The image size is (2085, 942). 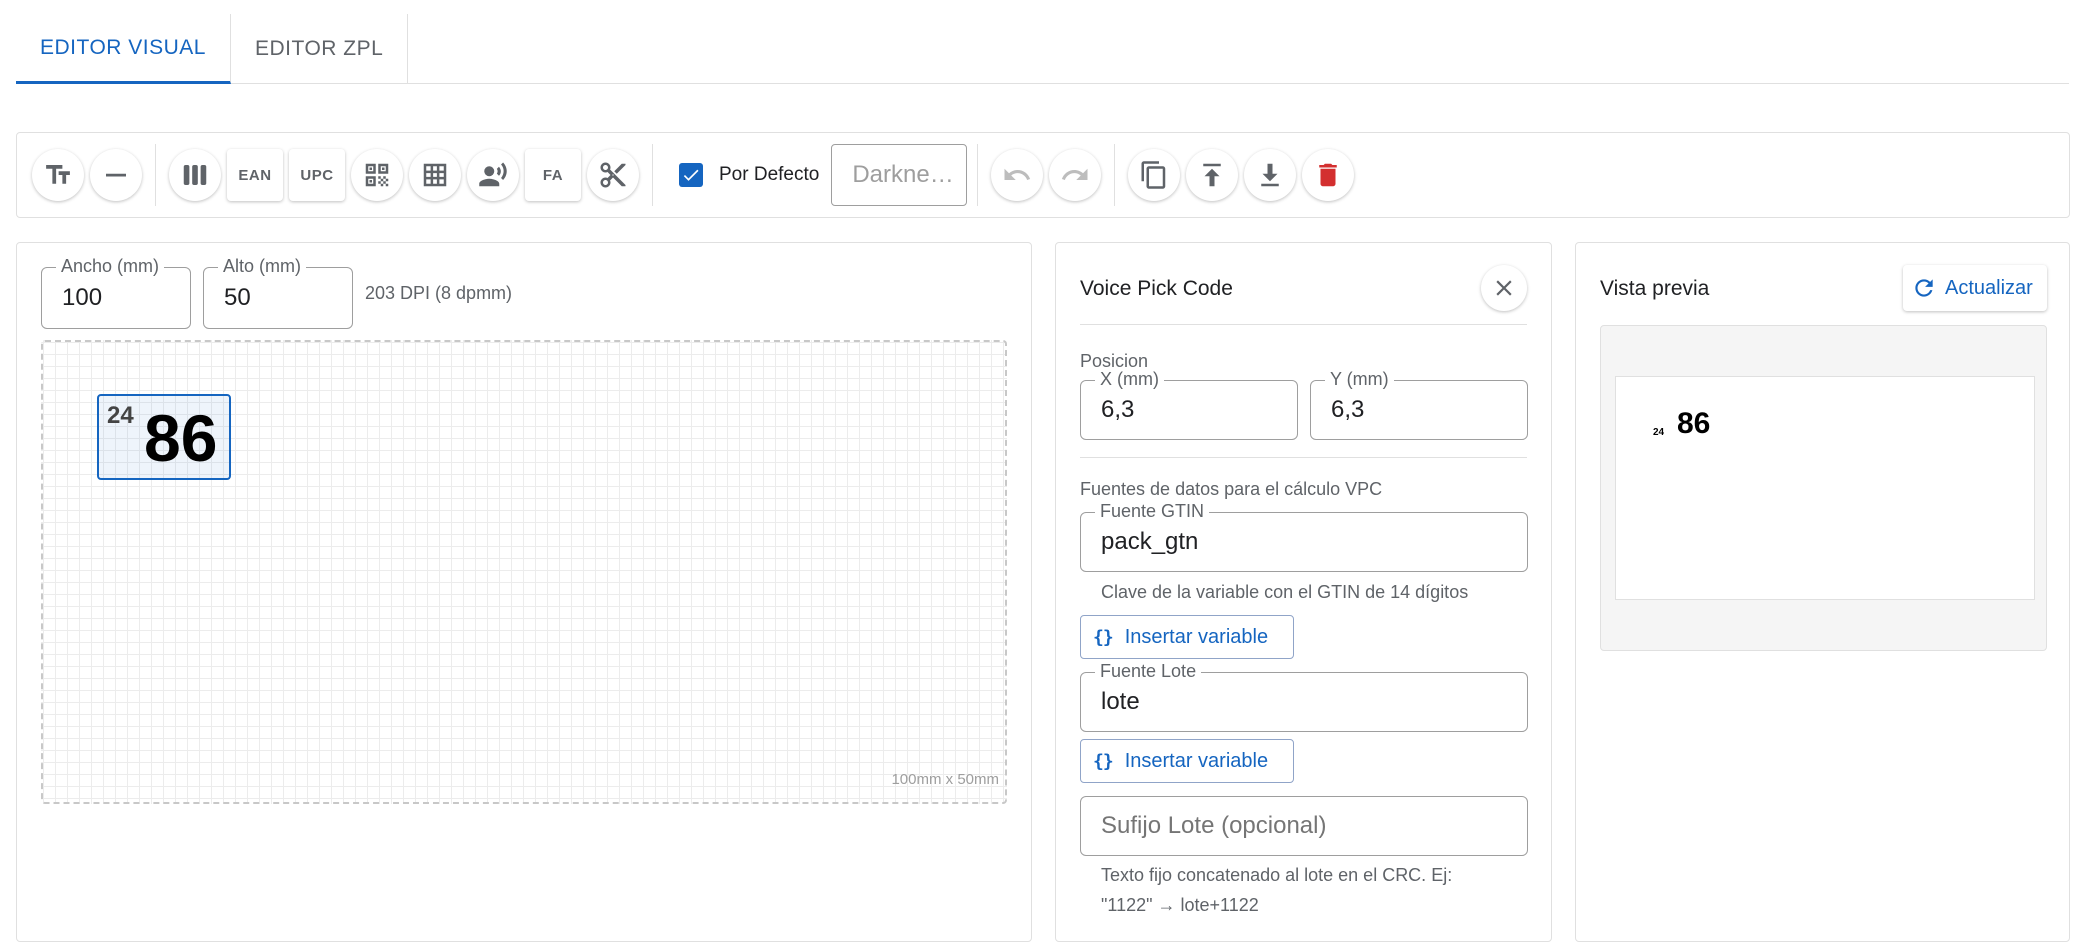 I want to click on default-checkbox, so click(x=691, y=175).